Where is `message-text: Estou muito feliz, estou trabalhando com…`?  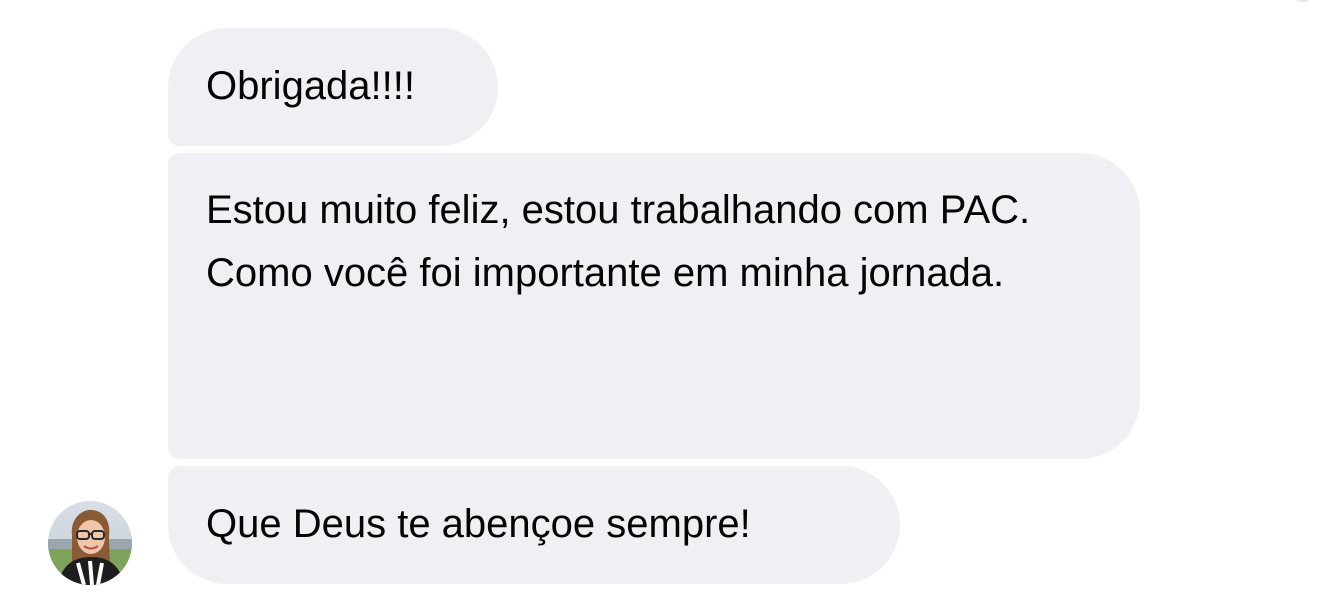
message-text: Estou muito feliz, estou trabalhando com… is located at coordinates (618, 210).